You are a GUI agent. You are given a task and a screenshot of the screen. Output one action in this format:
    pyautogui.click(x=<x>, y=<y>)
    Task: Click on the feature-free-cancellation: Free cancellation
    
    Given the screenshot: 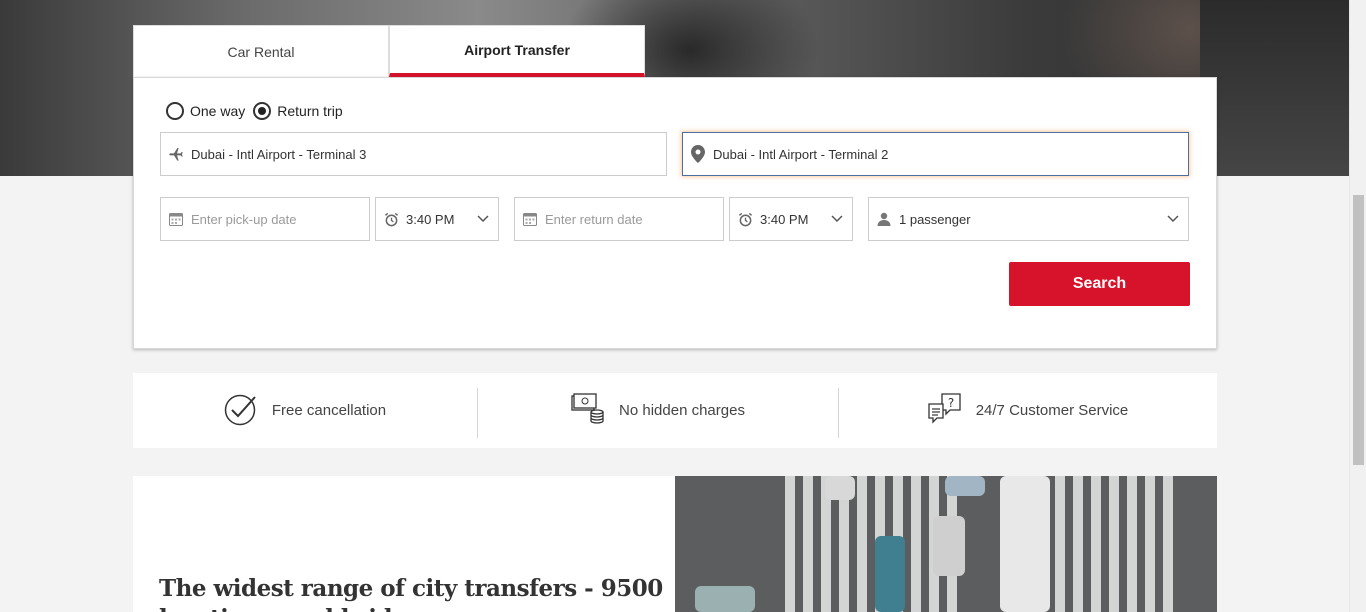 What is the action you would take?
    pyautogui.click(x=305, y=410)
    